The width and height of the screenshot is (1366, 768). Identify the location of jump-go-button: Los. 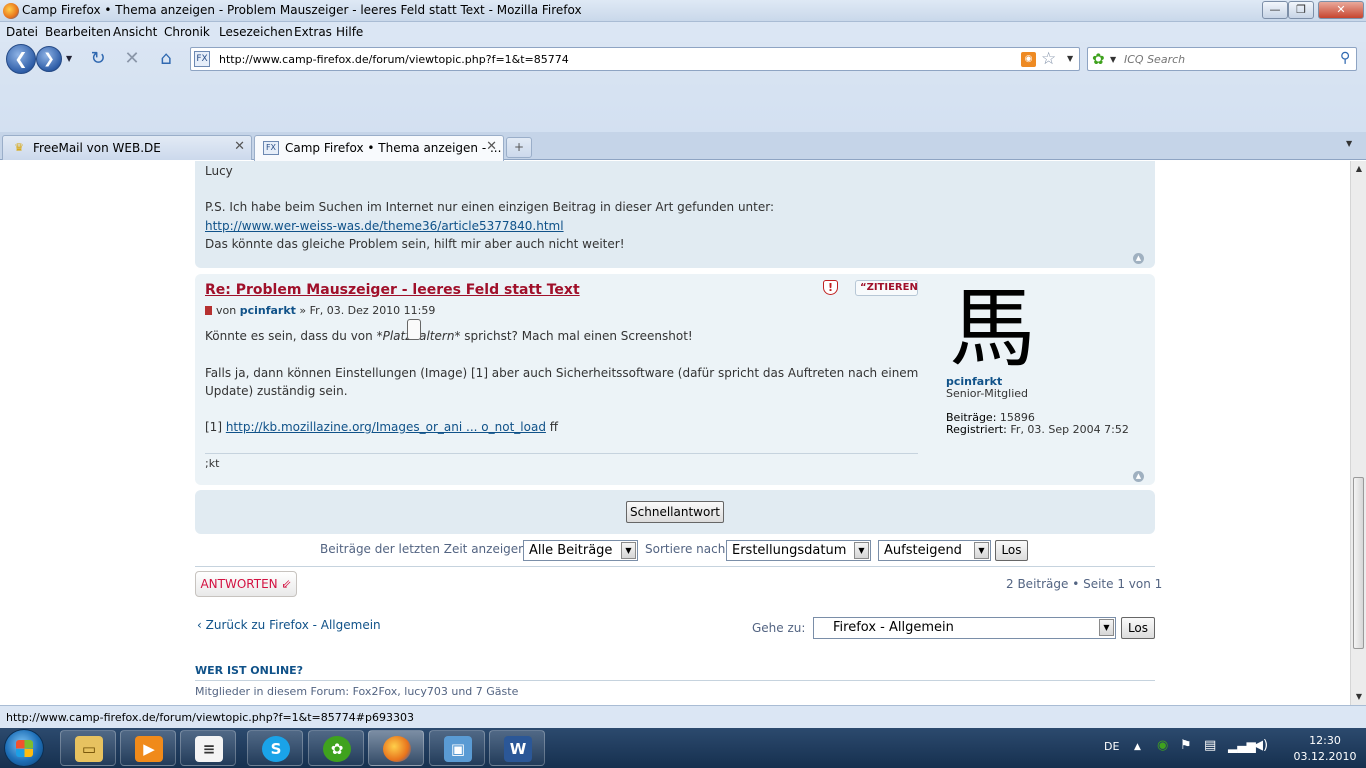
(1138, 628).